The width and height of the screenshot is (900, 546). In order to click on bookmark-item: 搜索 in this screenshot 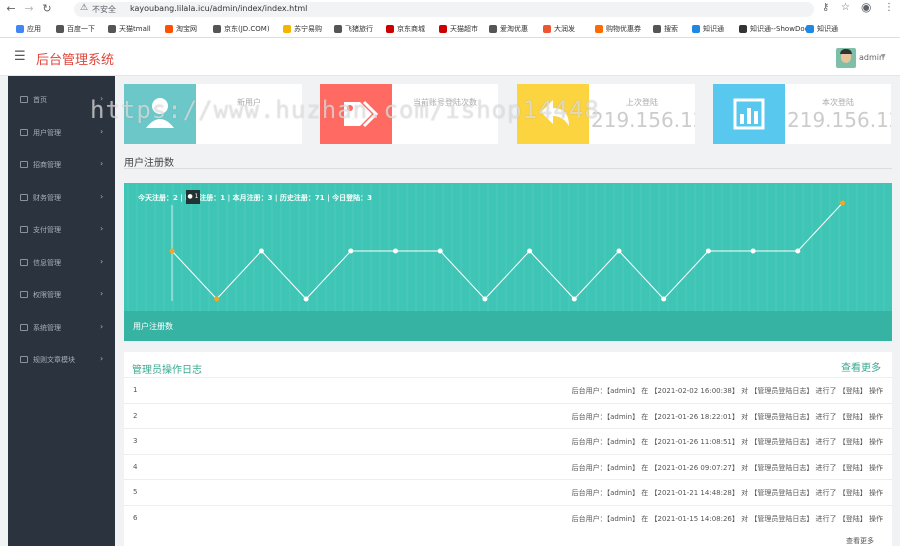, I will do `click(665, 28)`.